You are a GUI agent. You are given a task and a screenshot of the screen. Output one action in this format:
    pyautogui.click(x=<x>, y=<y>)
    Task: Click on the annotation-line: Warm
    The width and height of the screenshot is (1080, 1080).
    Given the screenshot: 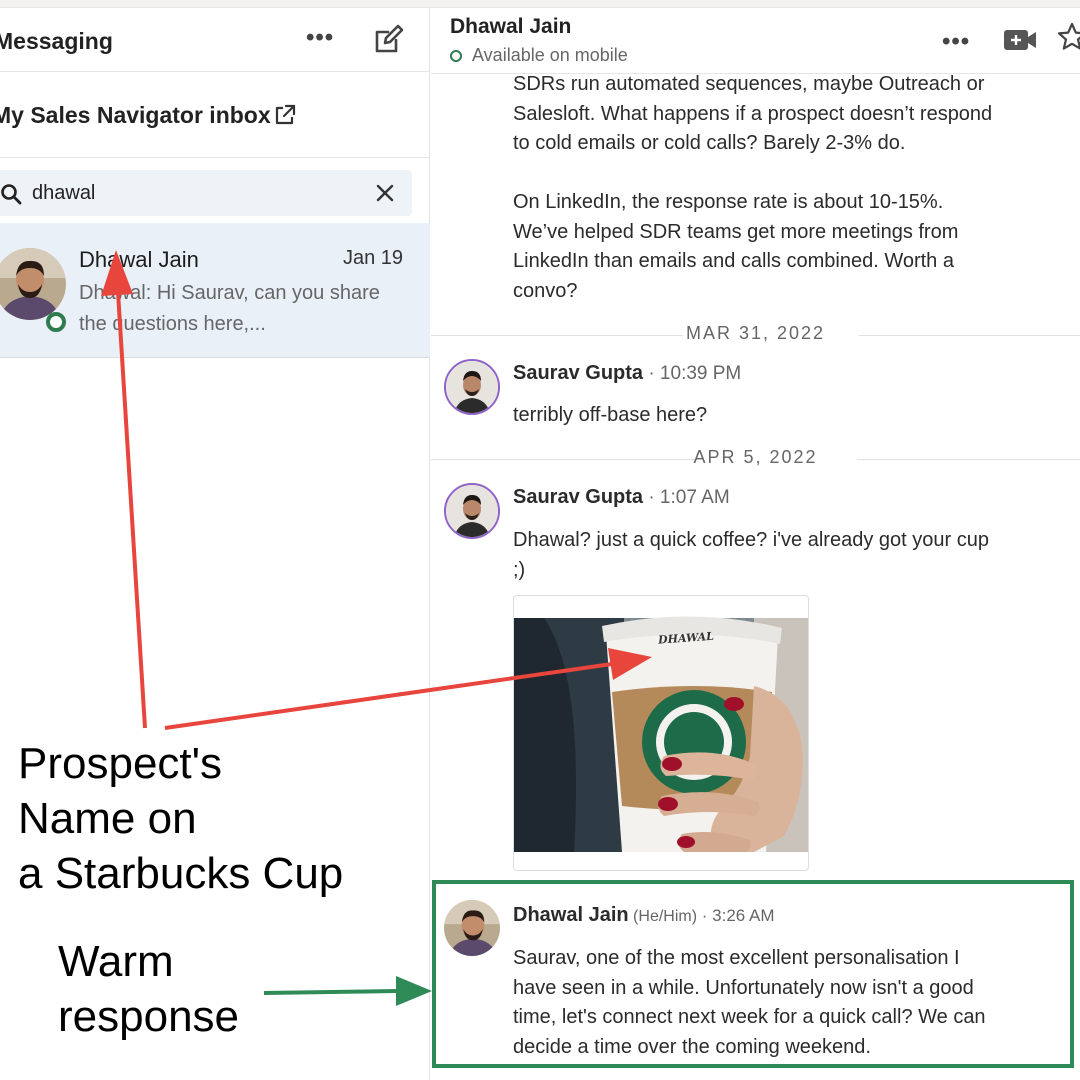 What is the action you would take?
    pyautogui.click(x=116, y=961)
    